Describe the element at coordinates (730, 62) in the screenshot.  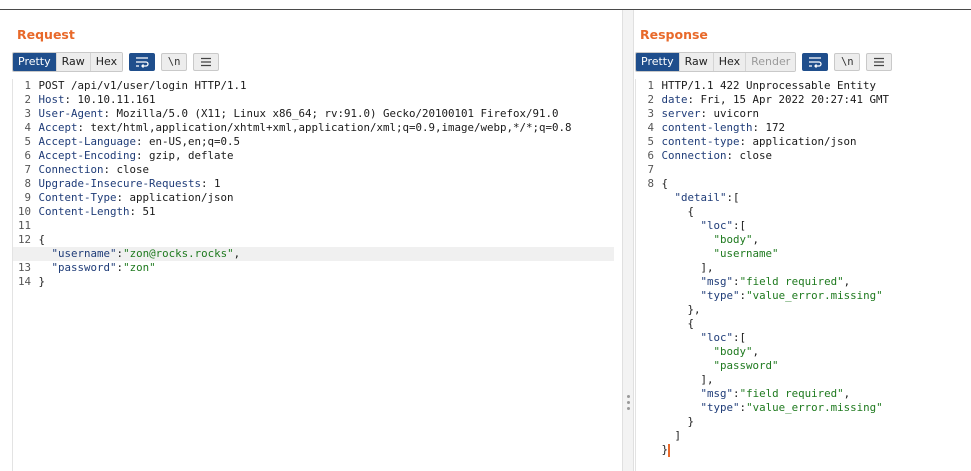
I see `response-tab-hex: Hex` at that location.